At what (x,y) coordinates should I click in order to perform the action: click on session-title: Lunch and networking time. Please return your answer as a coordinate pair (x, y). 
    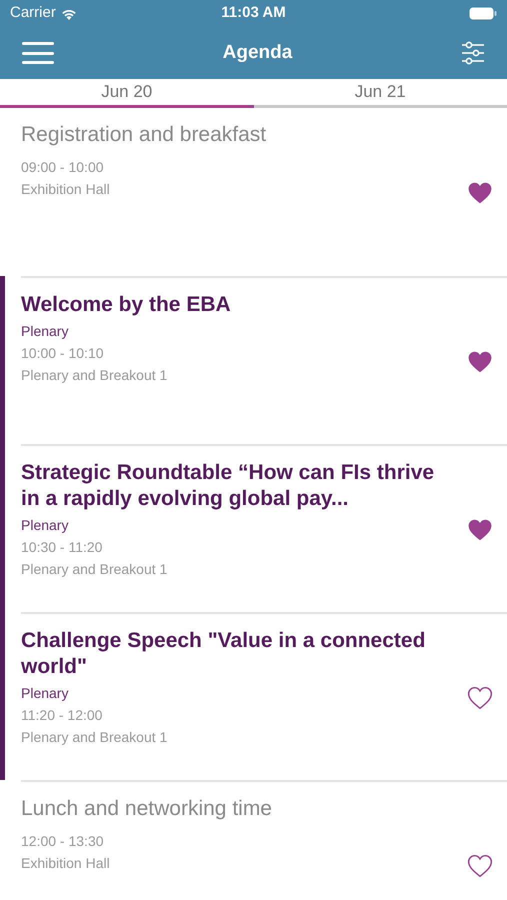
    Looking at the image, I should click on (229, 809).